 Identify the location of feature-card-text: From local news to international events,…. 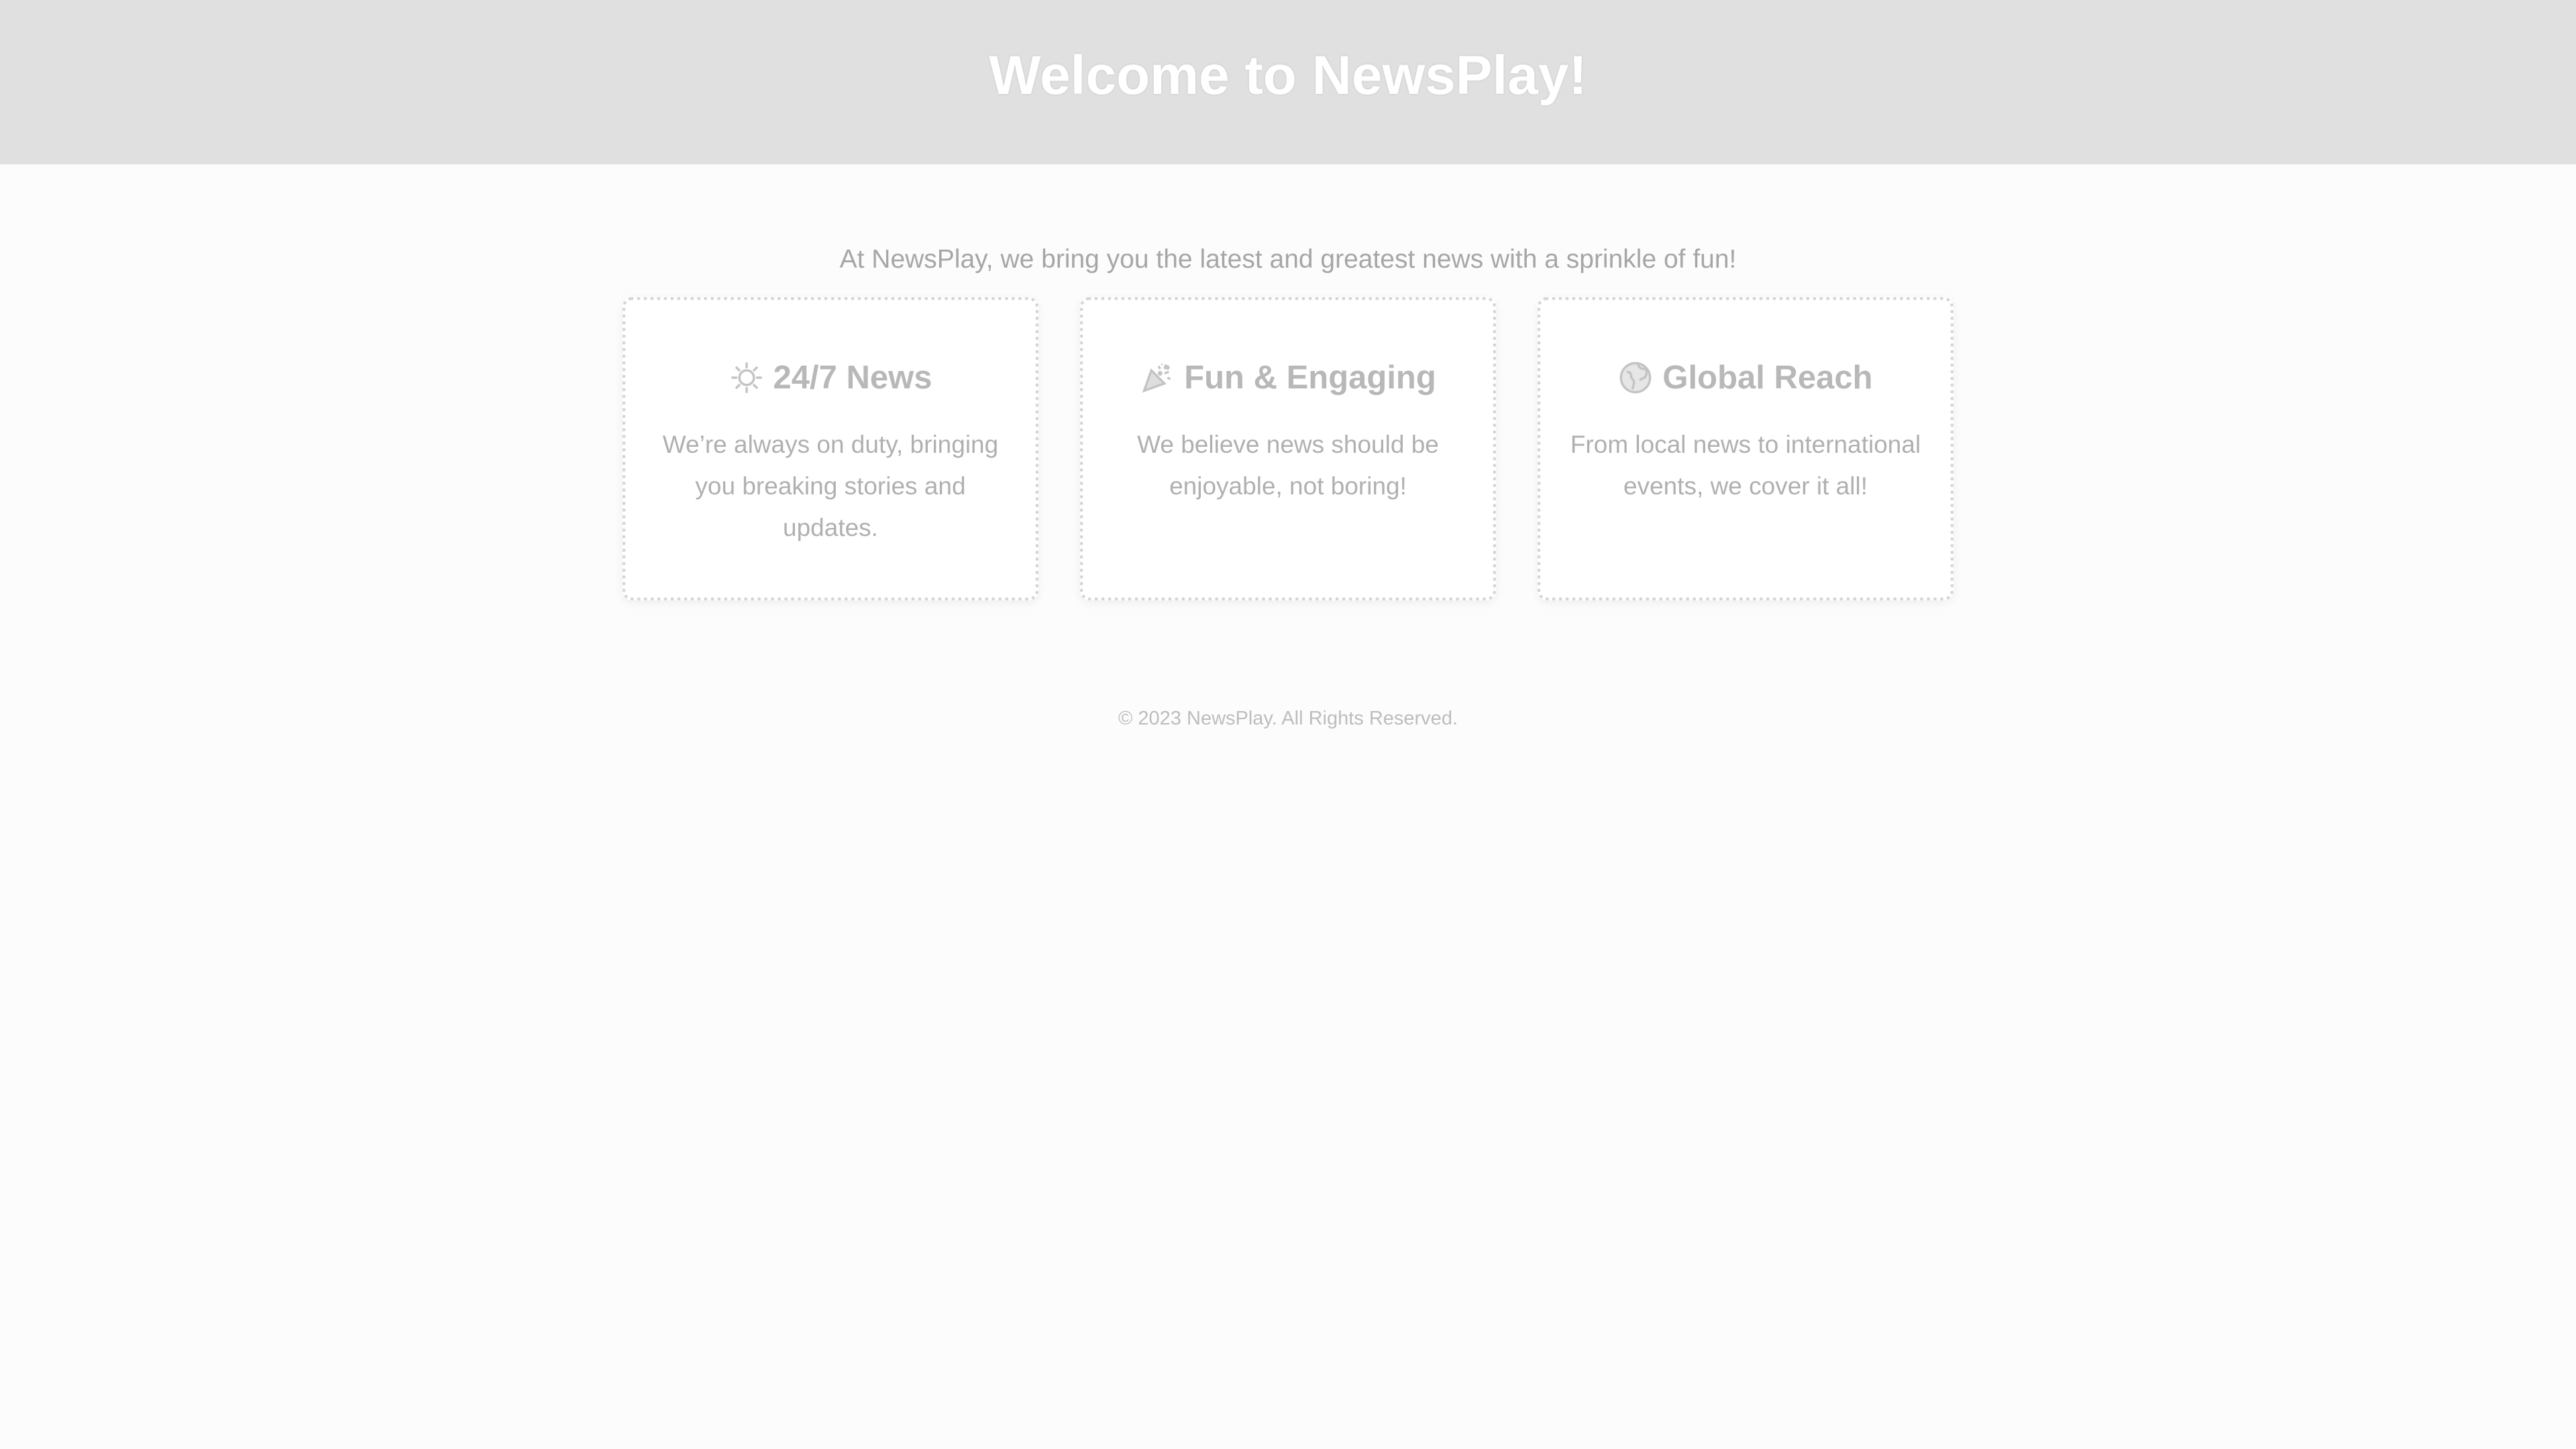
(1745, 465).